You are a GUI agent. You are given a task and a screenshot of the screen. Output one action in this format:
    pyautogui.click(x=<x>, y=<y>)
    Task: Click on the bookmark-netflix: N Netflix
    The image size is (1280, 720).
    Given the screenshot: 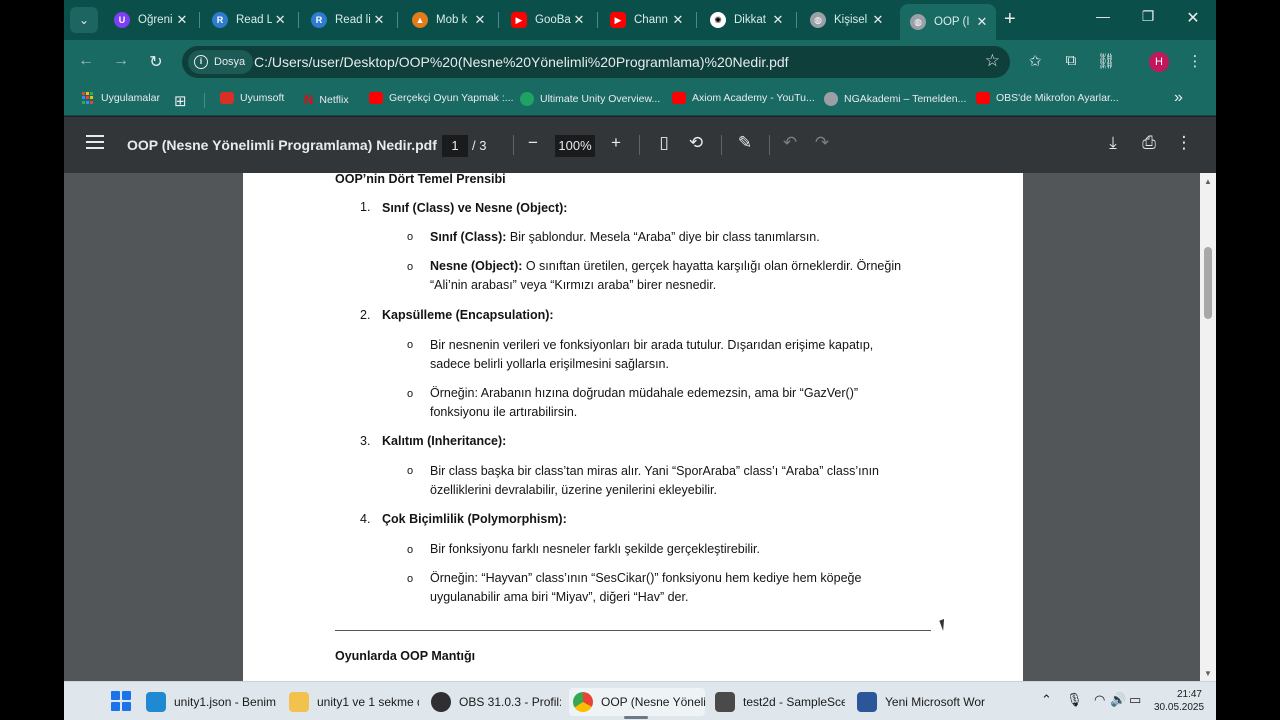 What is the action you would take?
    pyautogui.click(x=326, y=99)
    